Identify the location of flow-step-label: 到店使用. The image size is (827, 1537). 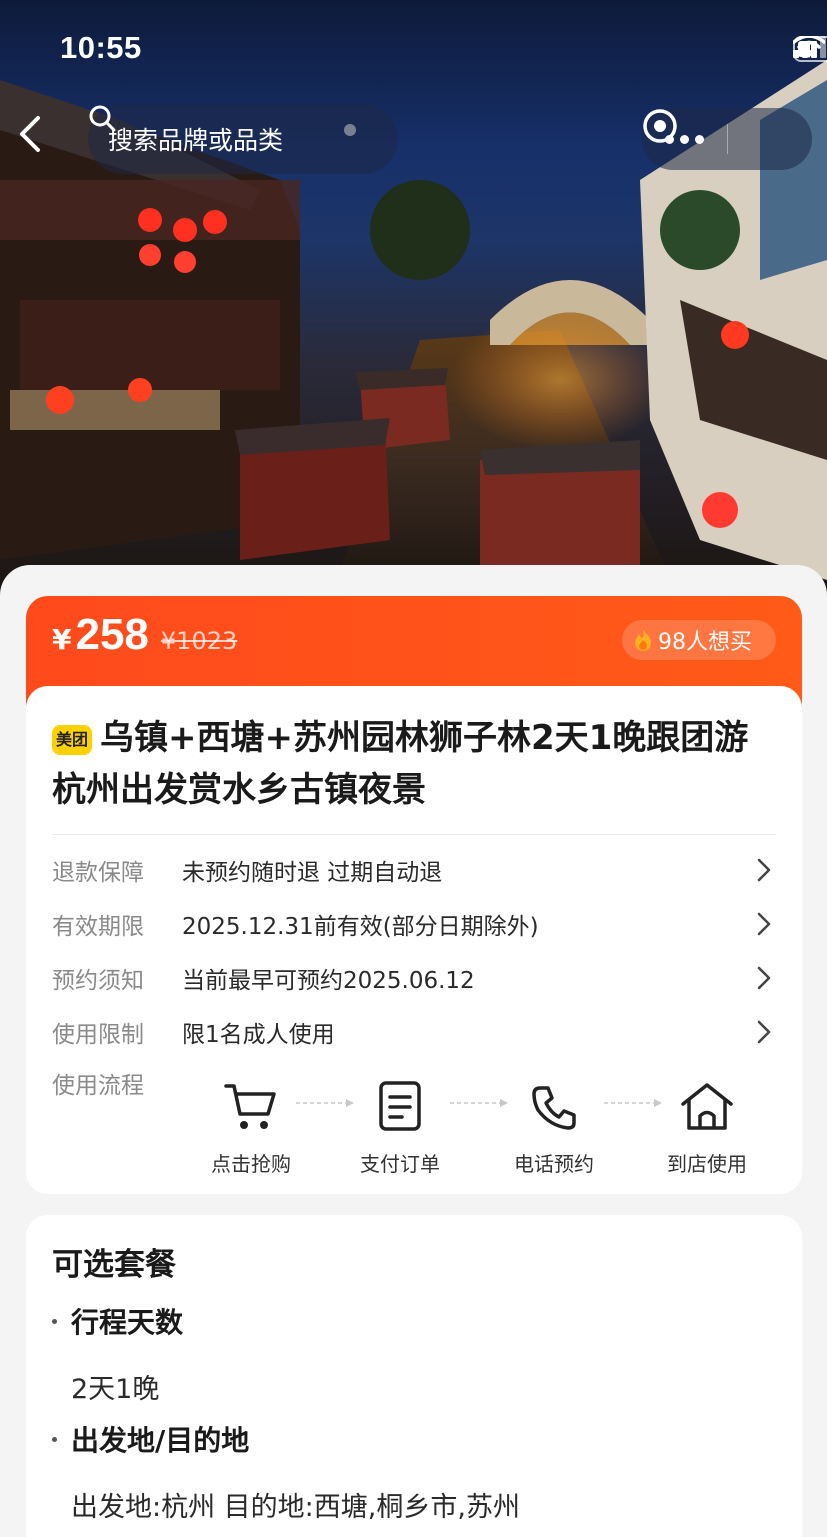
(707, 1164).